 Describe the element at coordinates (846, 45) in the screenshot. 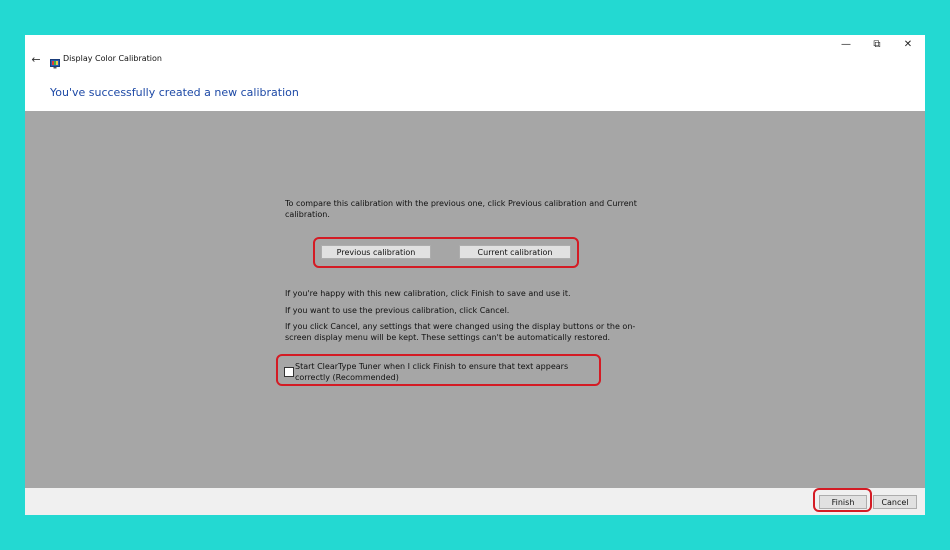

I see `minimize-button: —` at that location.